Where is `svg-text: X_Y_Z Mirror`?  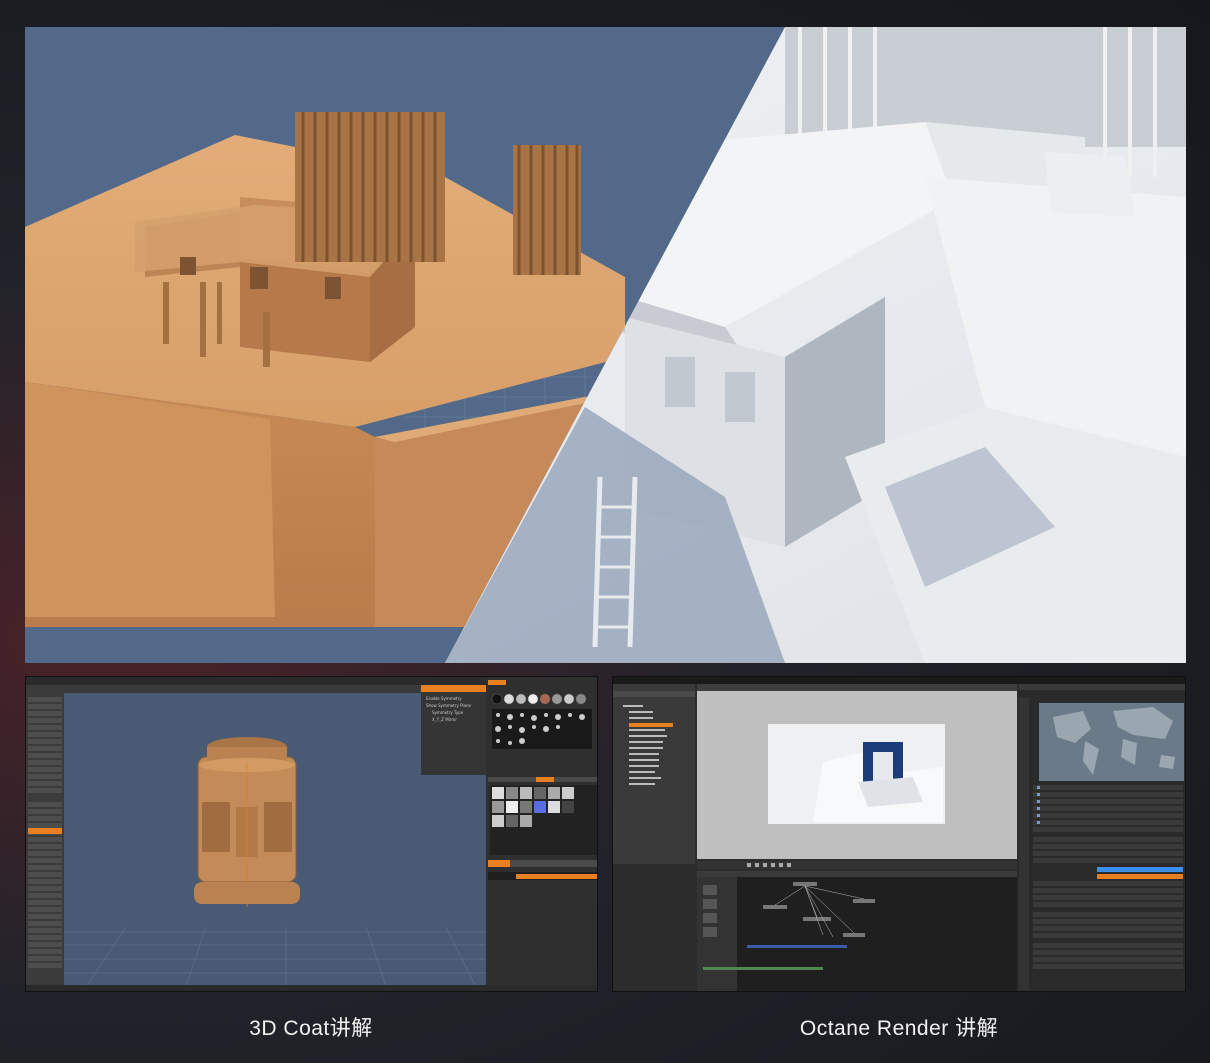
svg-text: X_Y_Z Mirror is located at coordinates (444, 719).